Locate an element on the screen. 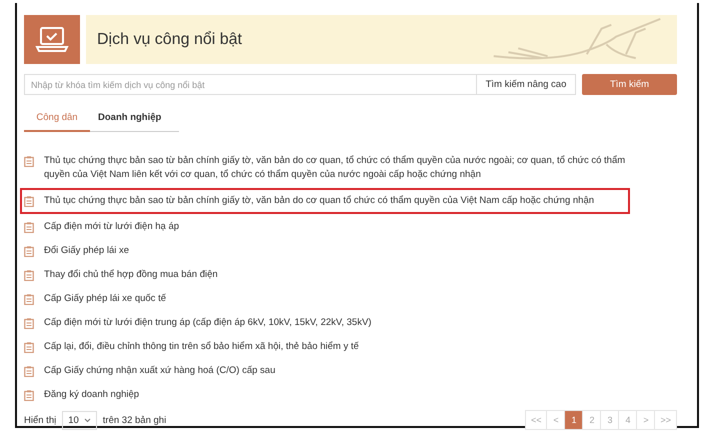  service-link: Cấp điện mới từ lưới điện trung áp (cấp điện áp 6kV, 10kV, 15kV, 22kV, 35kV) is located at coordinates (336, 323).